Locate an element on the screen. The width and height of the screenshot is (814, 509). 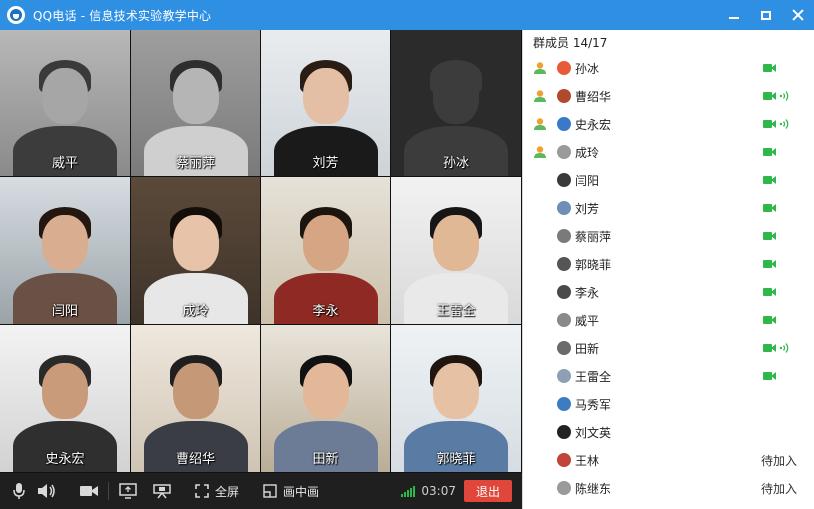
participant-name: 孙冰 is located at coordinates (455, 163).